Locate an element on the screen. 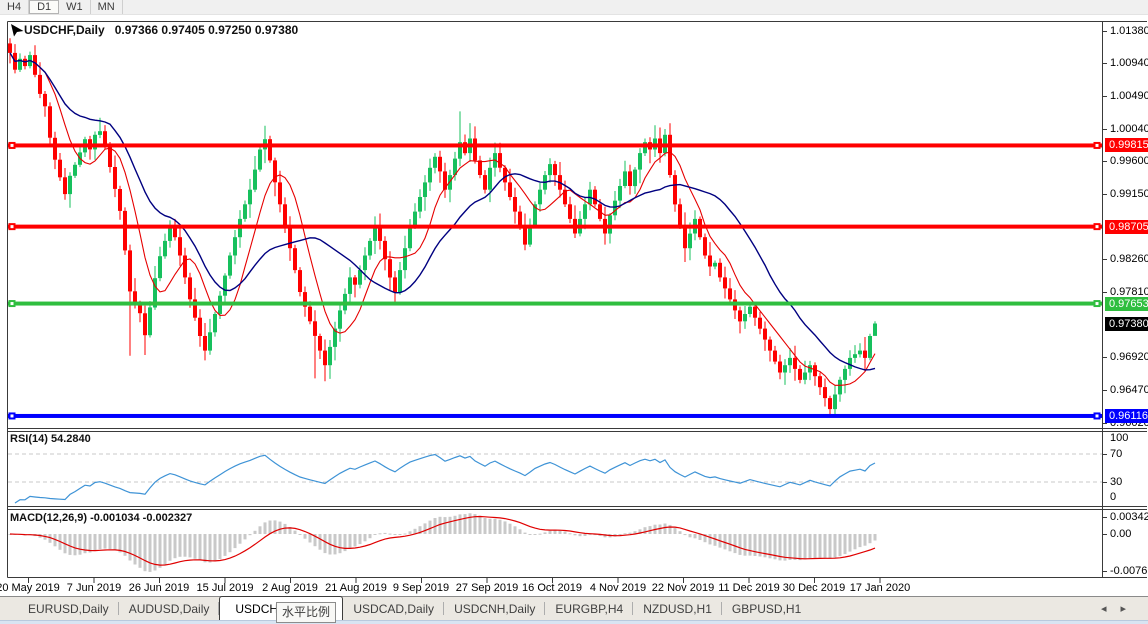 The width and height of the screenshot is (1148, 624). hline-0.99815 is located at coordinates (555, 145).